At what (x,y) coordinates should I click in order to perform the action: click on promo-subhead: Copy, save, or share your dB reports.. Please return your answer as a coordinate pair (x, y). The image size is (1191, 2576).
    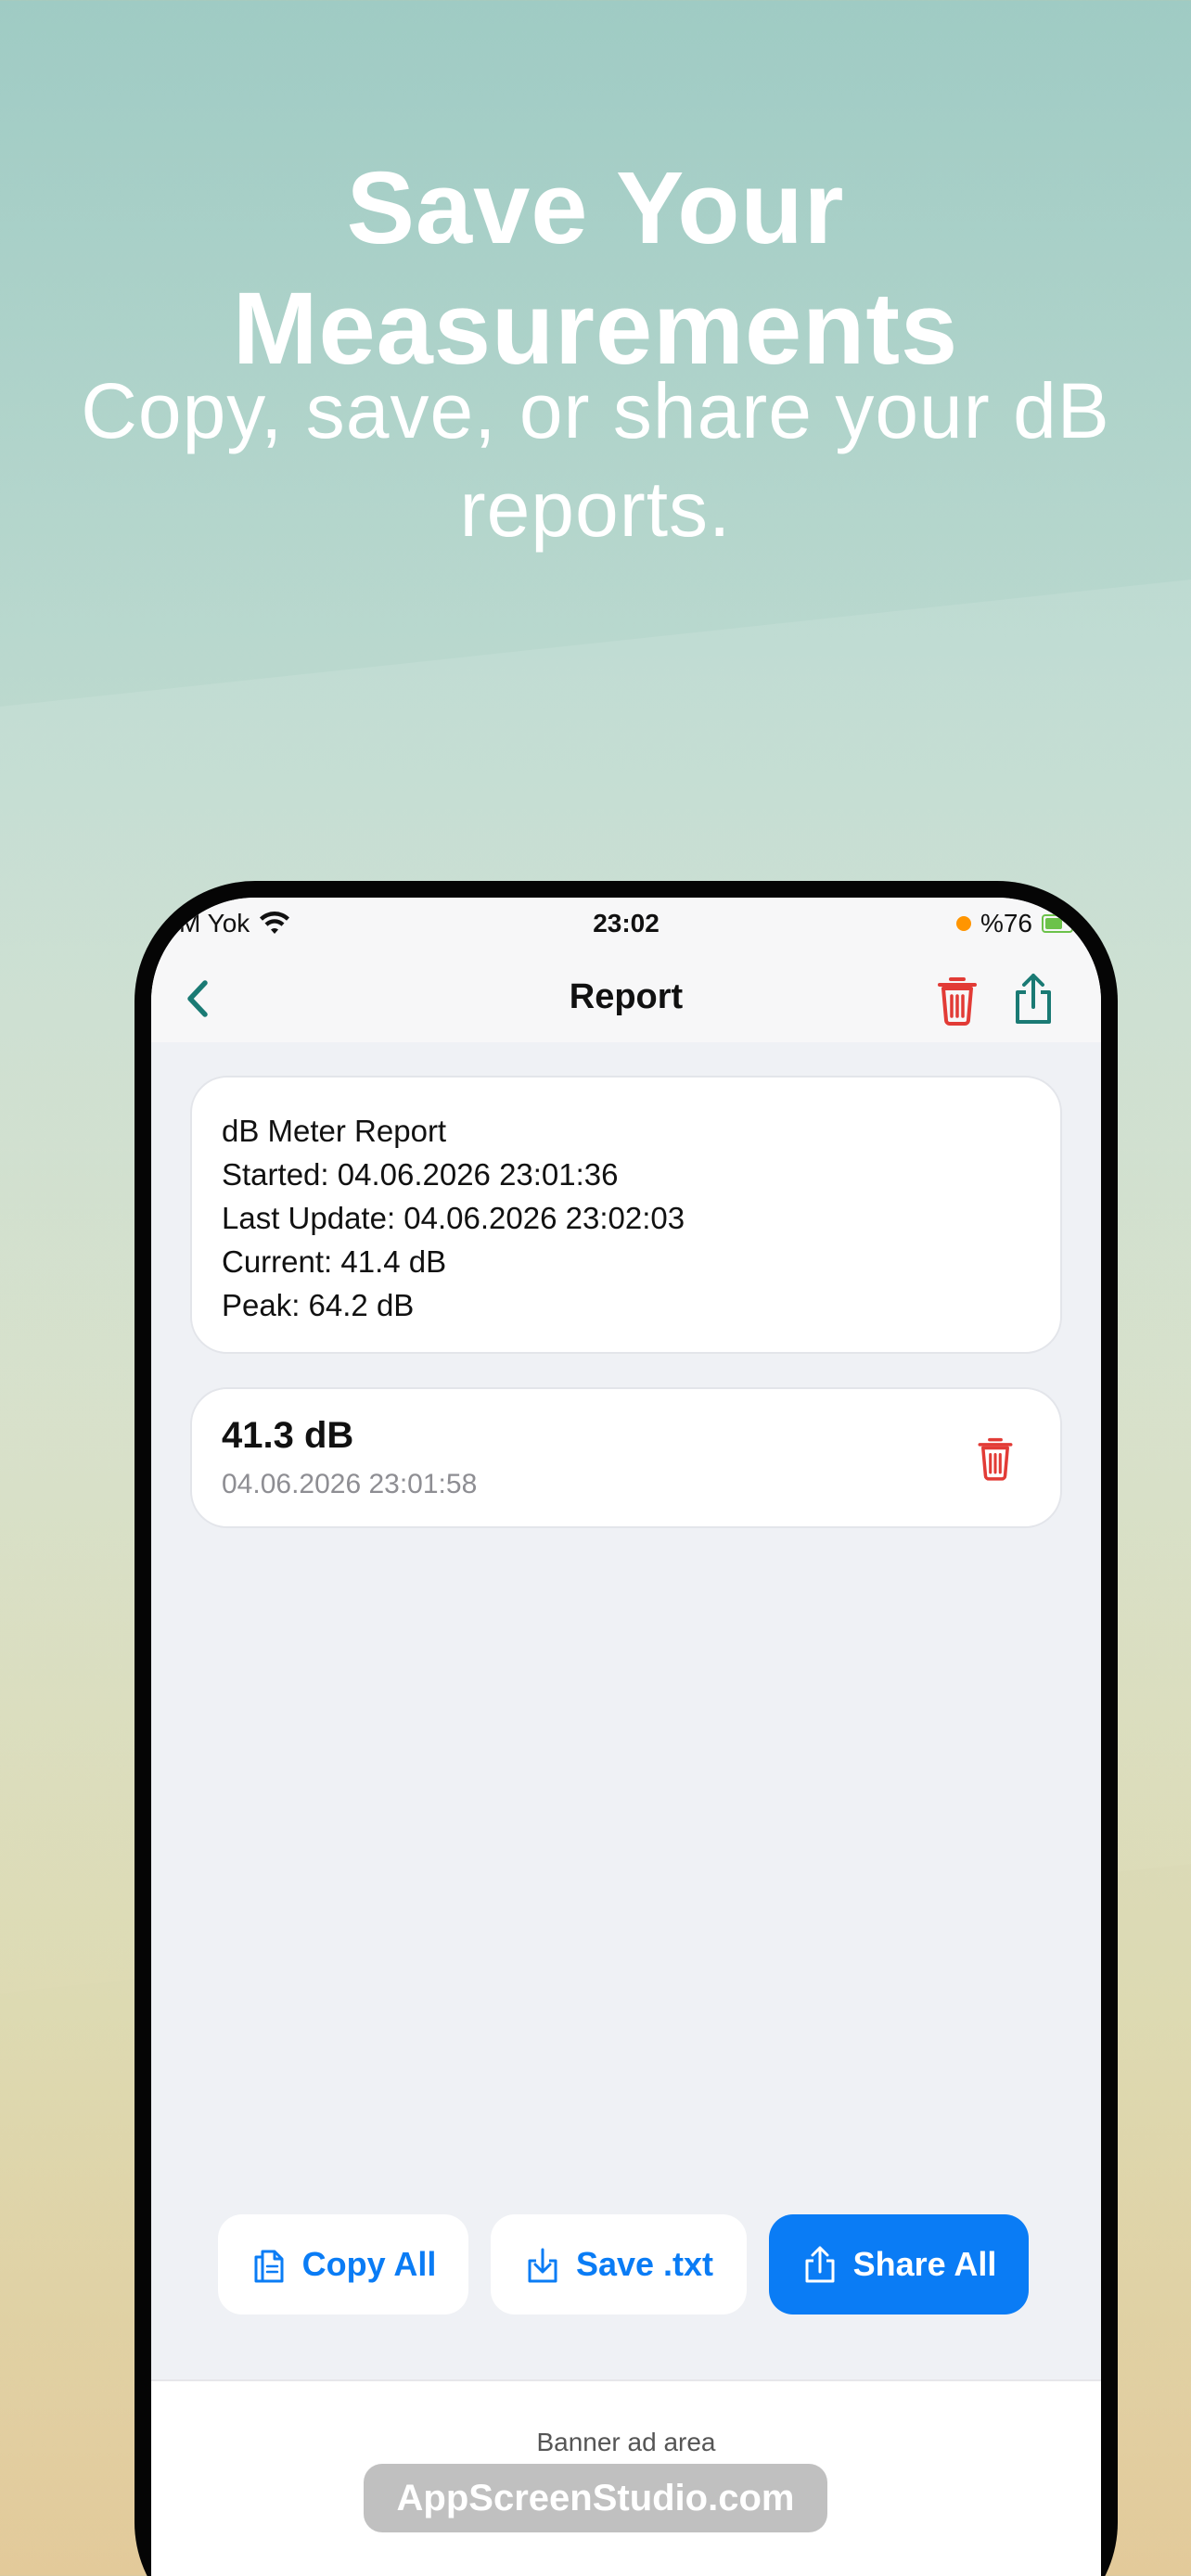
    Looking at the image, I should click on (595, 460).